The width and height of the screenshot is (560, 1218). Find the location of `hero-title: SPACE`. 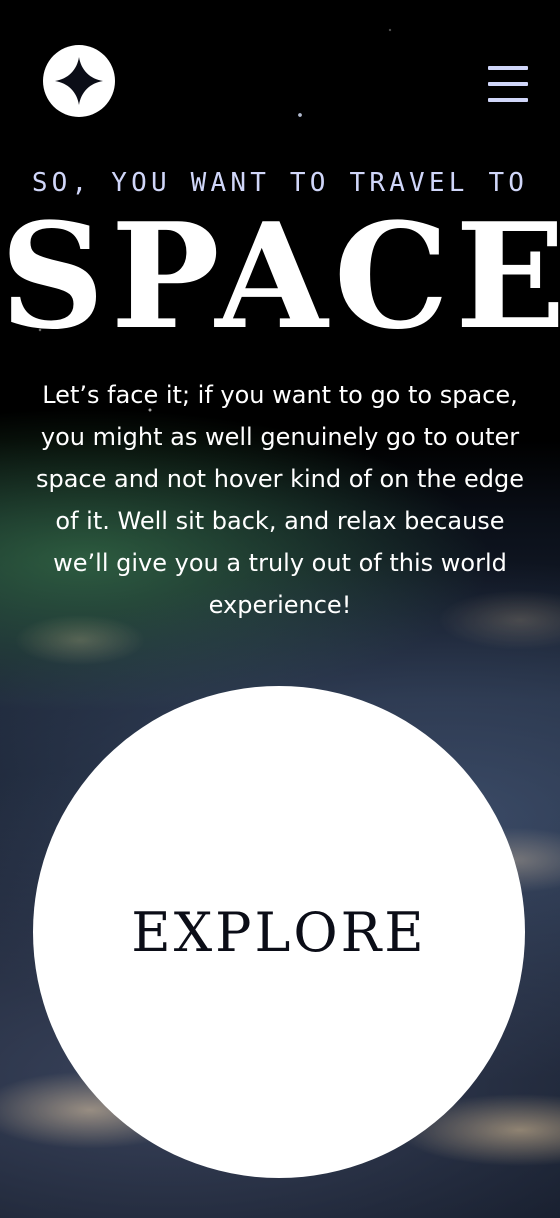

hero-title: SPACE is located at coordinates (280, 277).